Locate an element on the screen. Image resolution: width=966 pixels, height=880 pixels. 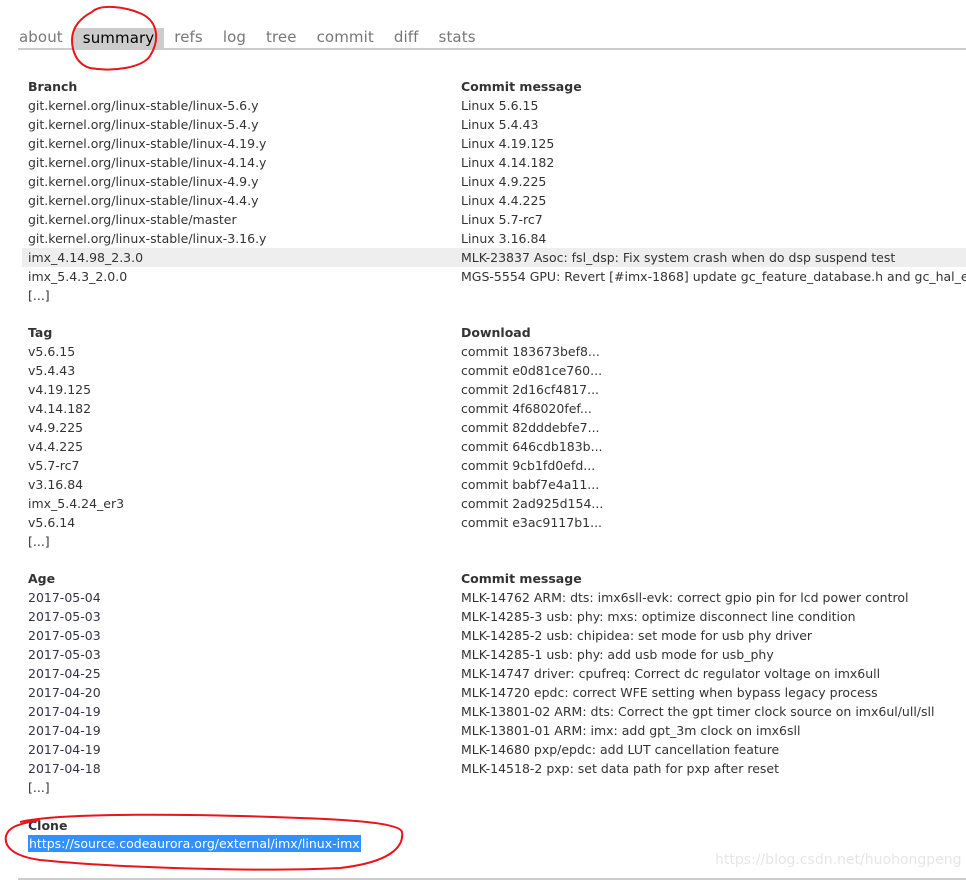
tag-name-link: v4.19.125 is located at coordinates (59, 389).